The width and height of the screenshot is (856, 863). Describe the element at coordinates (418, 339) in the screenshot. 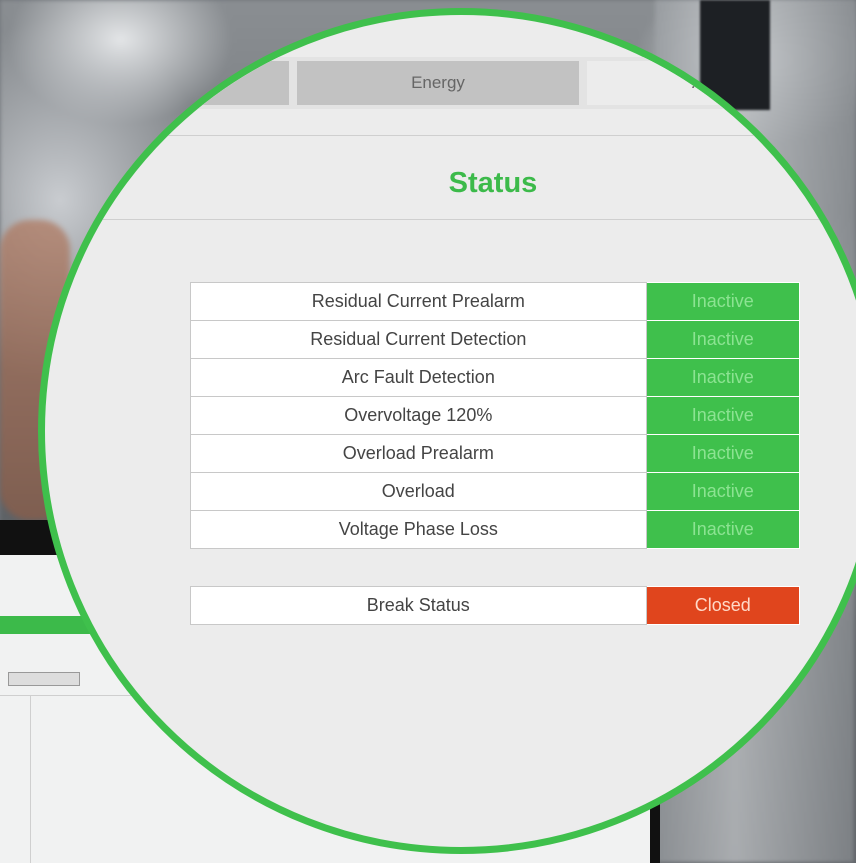

I see `status-label: Residual Current Detection` at that location.